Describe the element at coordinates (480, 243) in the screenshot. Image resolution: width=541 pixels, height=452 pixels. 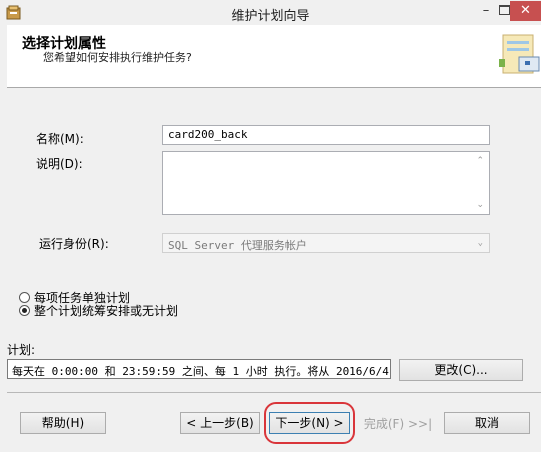
I see `chevron-down-icon: ⌄` at that location.